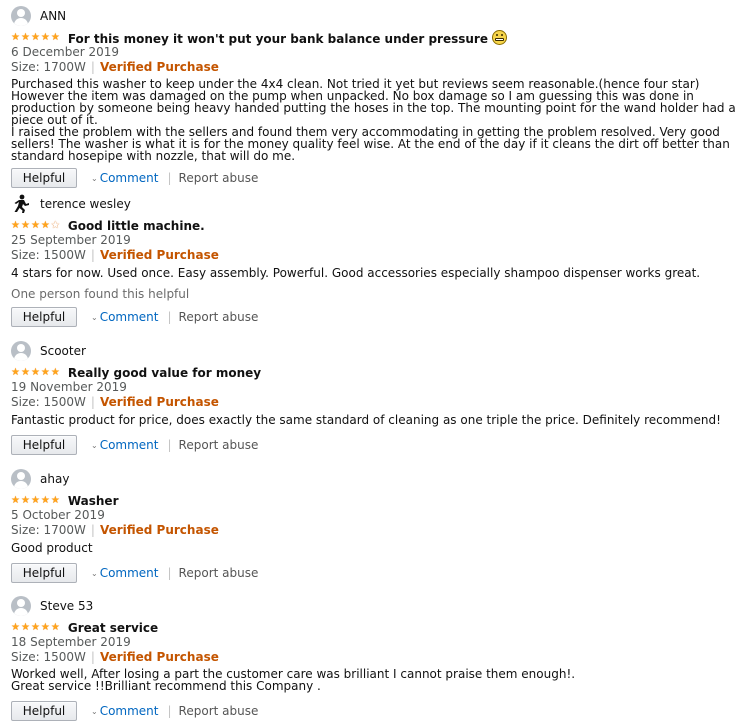 This screenshot has width=751, height=725. What do you see at coordinates (93, 501) in the screenshot?
I see `review-title: Washer` at bounding box center [93, 501].